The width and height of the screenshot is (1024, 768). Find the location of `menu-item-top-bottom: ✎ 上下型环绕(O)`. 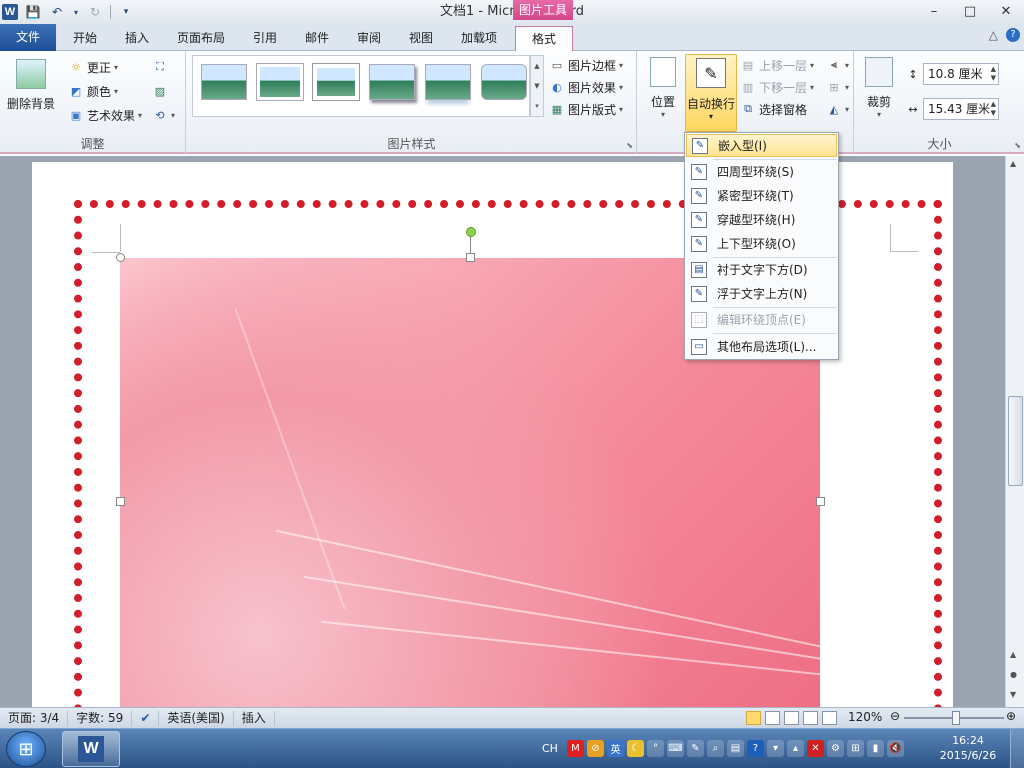

menu-item-top-bottom: ✎ 上下型环绕(O) is located at coordinates (761, 243).